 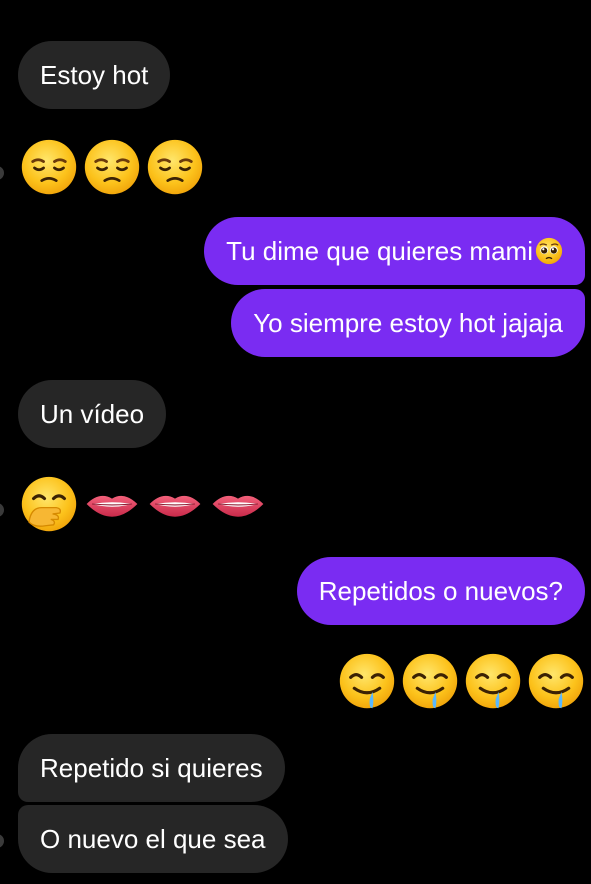 What do you see at coordinates (549, 251) in the screenshot?
I see `pleading-face-icon` at bounding box center [549, 251].